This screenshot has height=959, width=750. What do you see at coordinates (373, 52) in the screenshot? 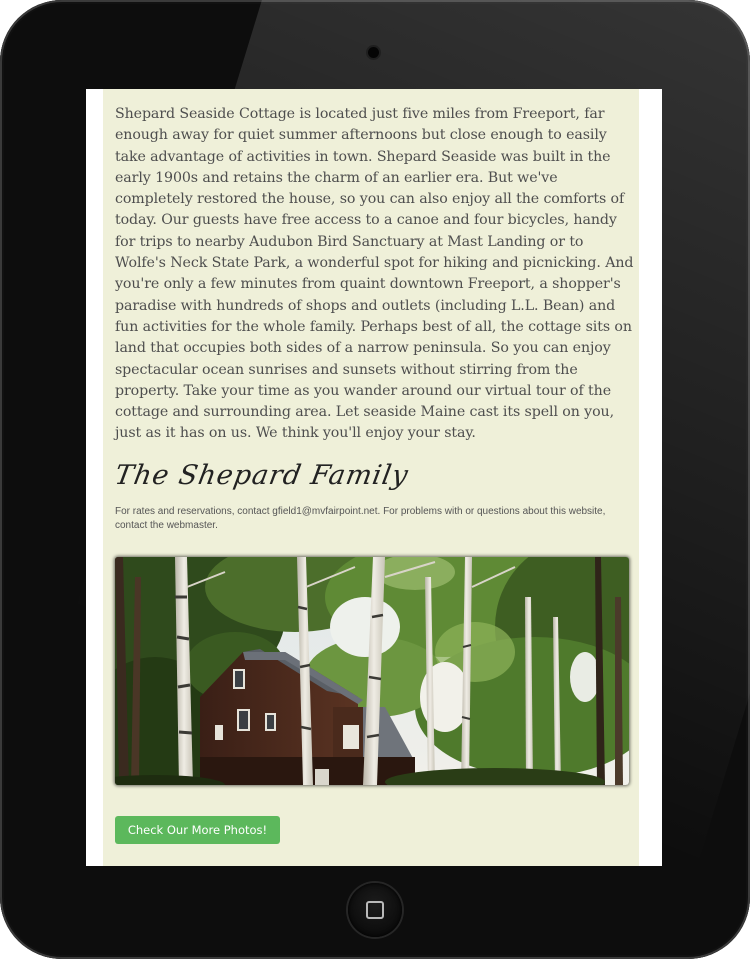
I see `camera-icon` at bounding box center [373, 52].